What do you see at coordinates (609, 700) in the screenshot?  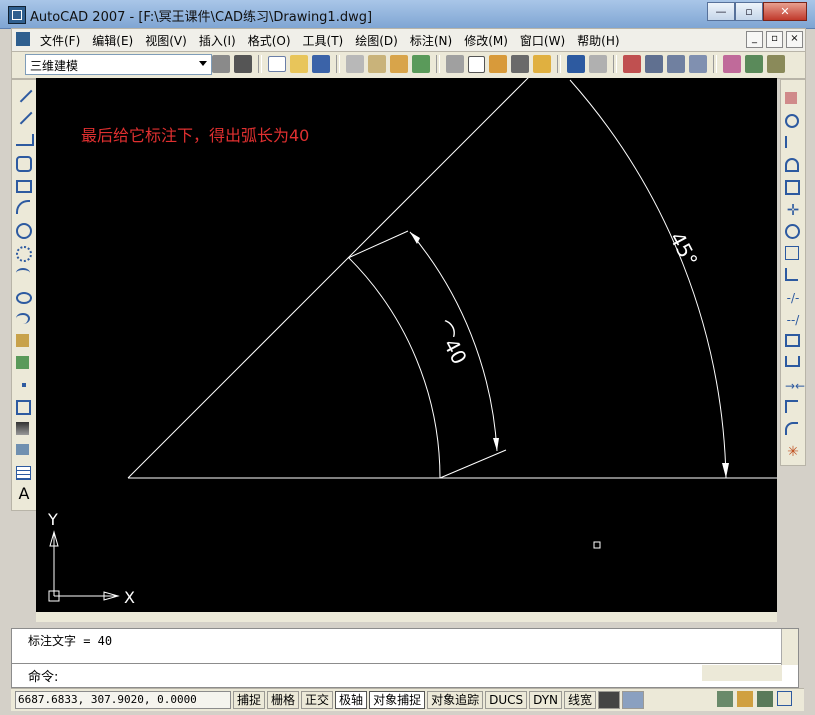 I see `model-space-icon` at bounding box center [609, 700].